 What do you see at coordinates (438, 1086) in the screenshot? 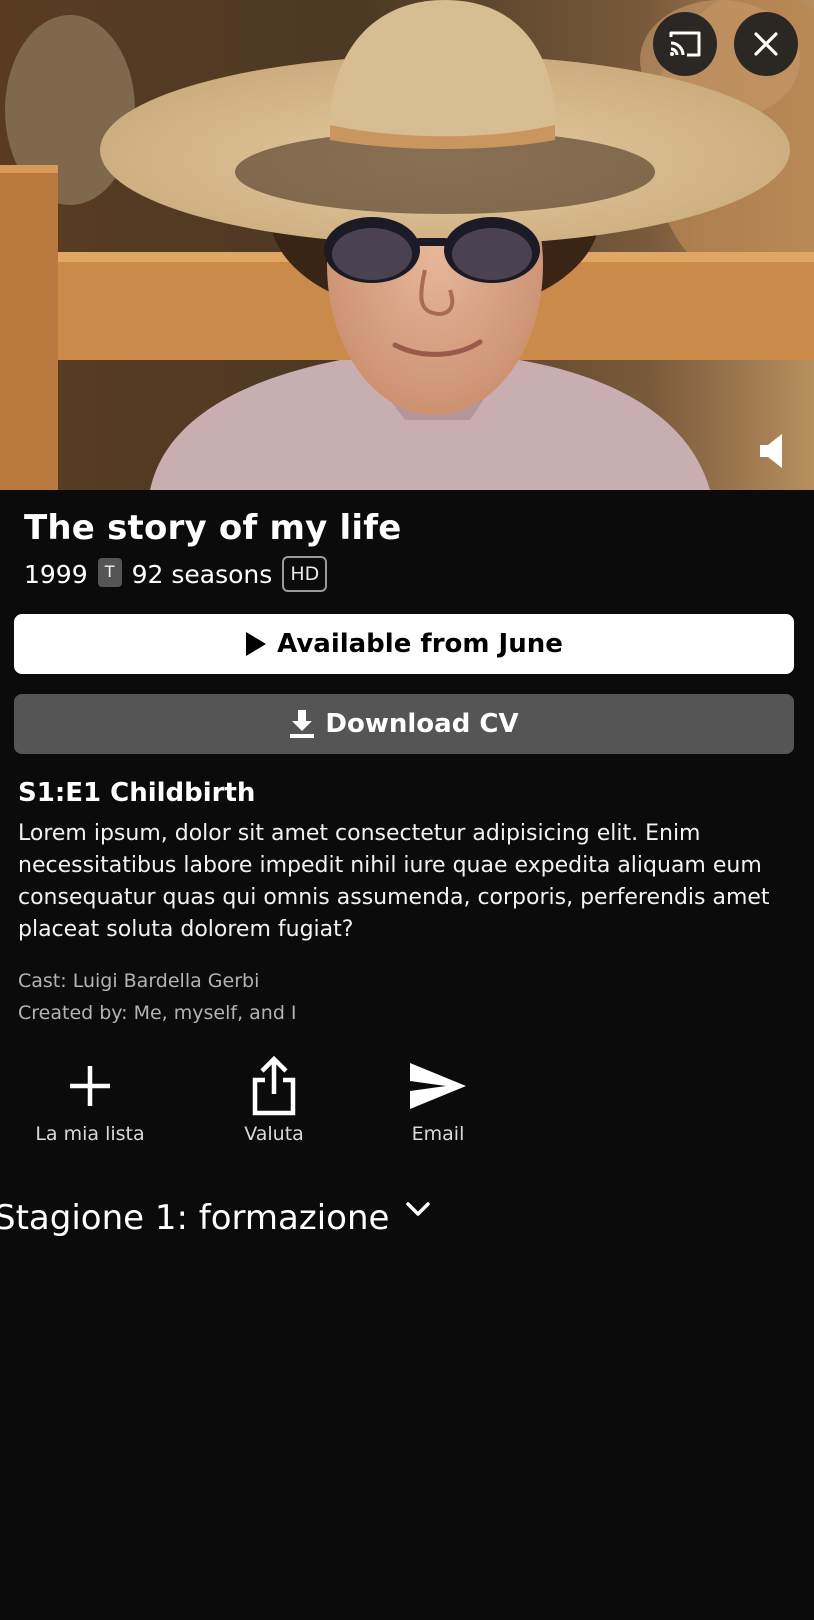
I see `send-icon` at bounding box center [438, 1086].